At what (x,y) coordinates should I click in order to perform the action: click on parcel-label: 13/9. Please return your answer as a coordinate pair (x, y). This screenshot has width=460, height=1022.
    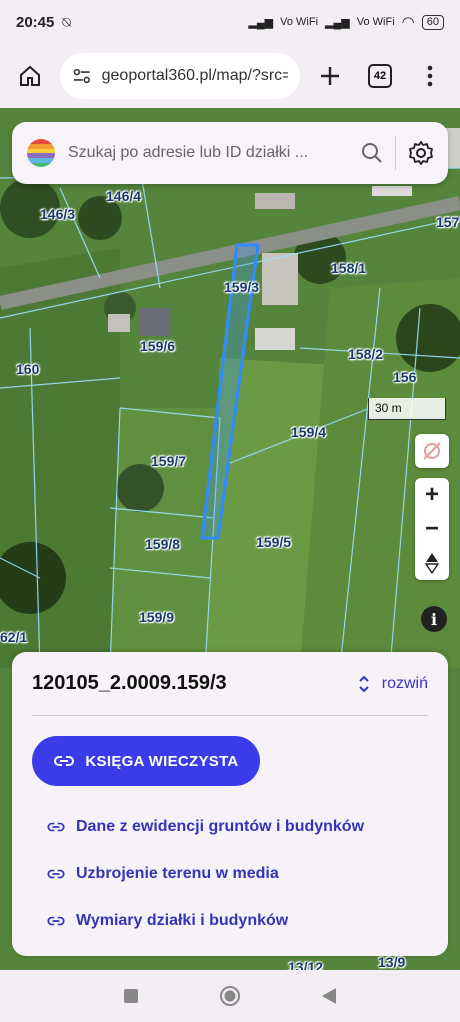
    Looking at the image, I should click on (391, 962).